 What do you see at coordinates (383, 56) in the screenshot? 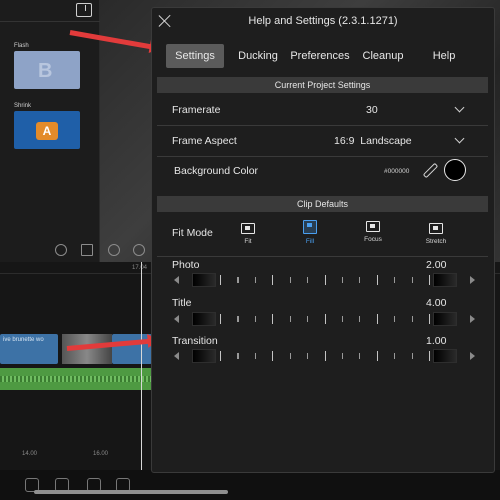
I see `tab-cleanup: Cleanup` at bounding box center [383, 56].